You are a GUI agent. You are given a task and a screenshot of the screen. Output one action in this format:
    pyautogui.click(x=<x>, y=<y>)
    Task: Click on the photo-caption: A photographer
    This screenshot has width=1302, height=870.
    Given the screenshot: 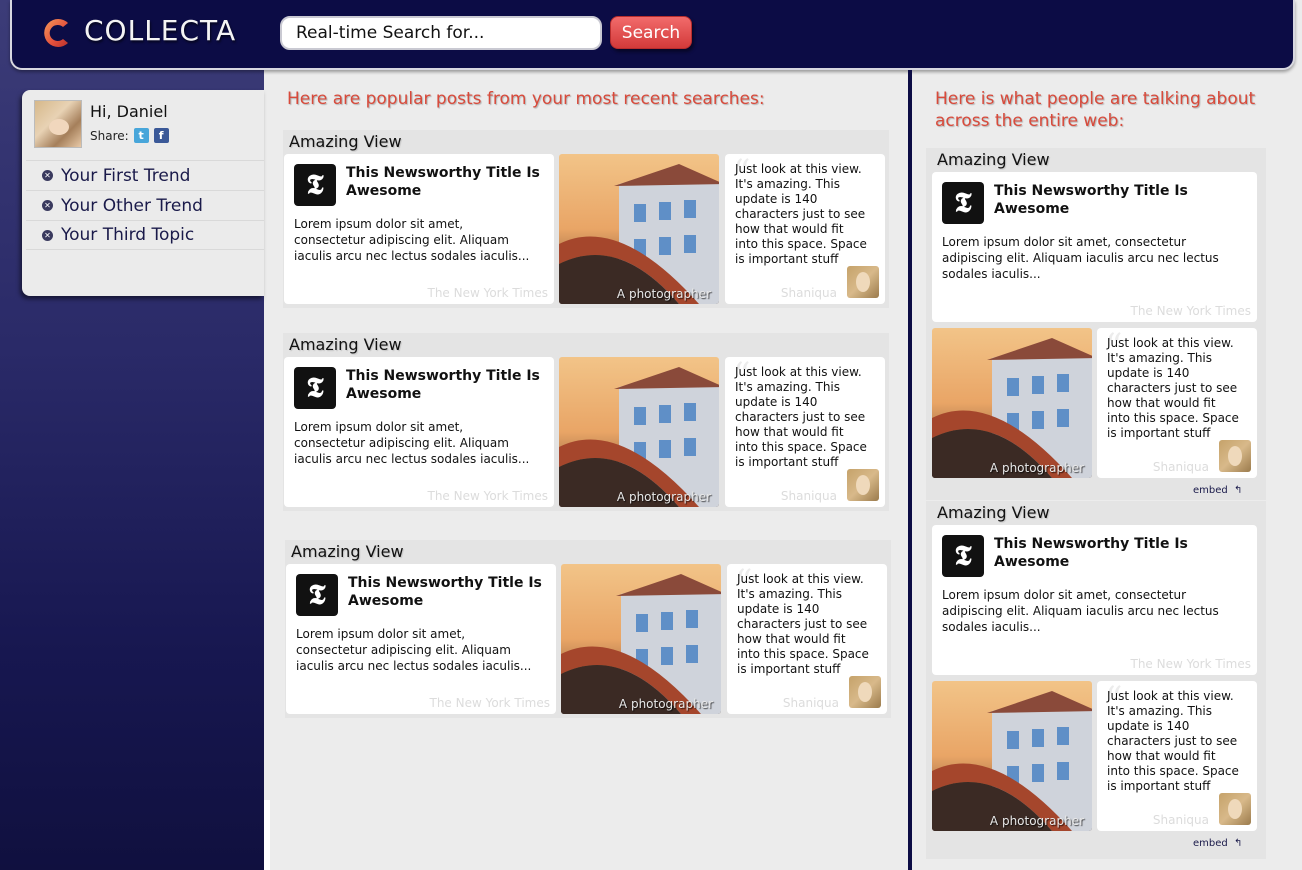 What is the action you would take?
    pyautogui.click(x=663, y=497)
    